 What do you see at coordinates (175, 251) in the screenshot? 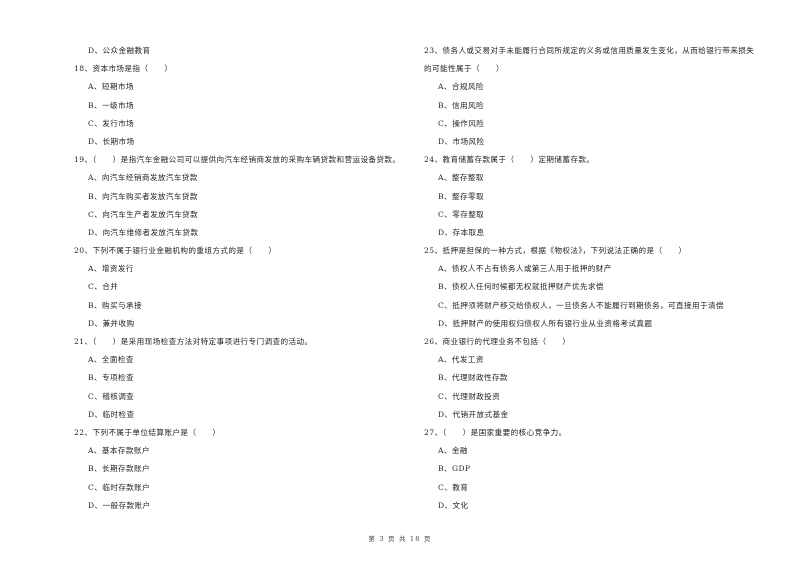
I see `question-text: 20、下列不属于银行业金融机构的重组方式的是（ ）` at bounding box center [175, 251].